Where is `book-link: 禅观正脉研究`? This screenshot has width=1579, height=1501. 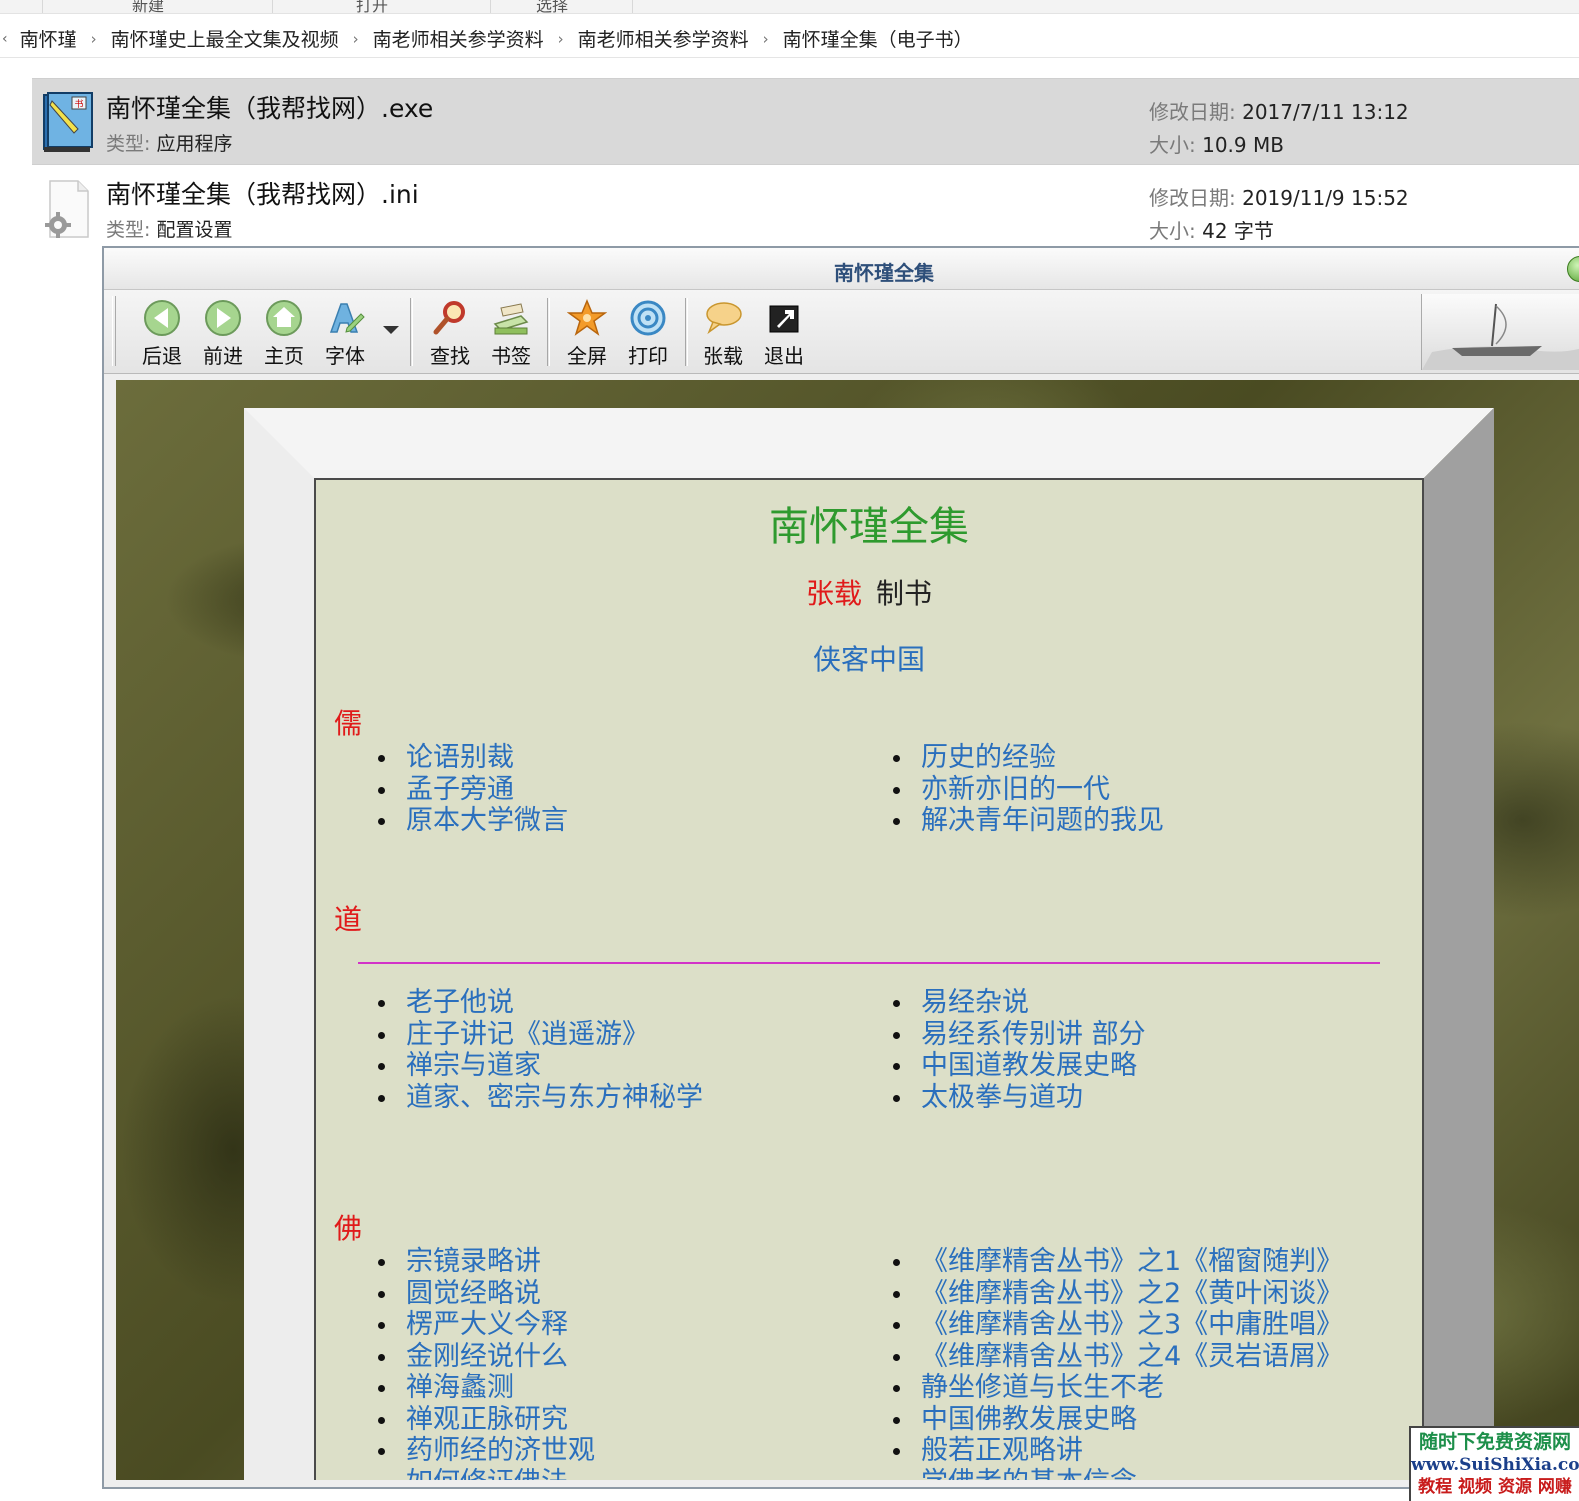 book-link: 禅观正脉研究 is located at coordinates (486, 1420).